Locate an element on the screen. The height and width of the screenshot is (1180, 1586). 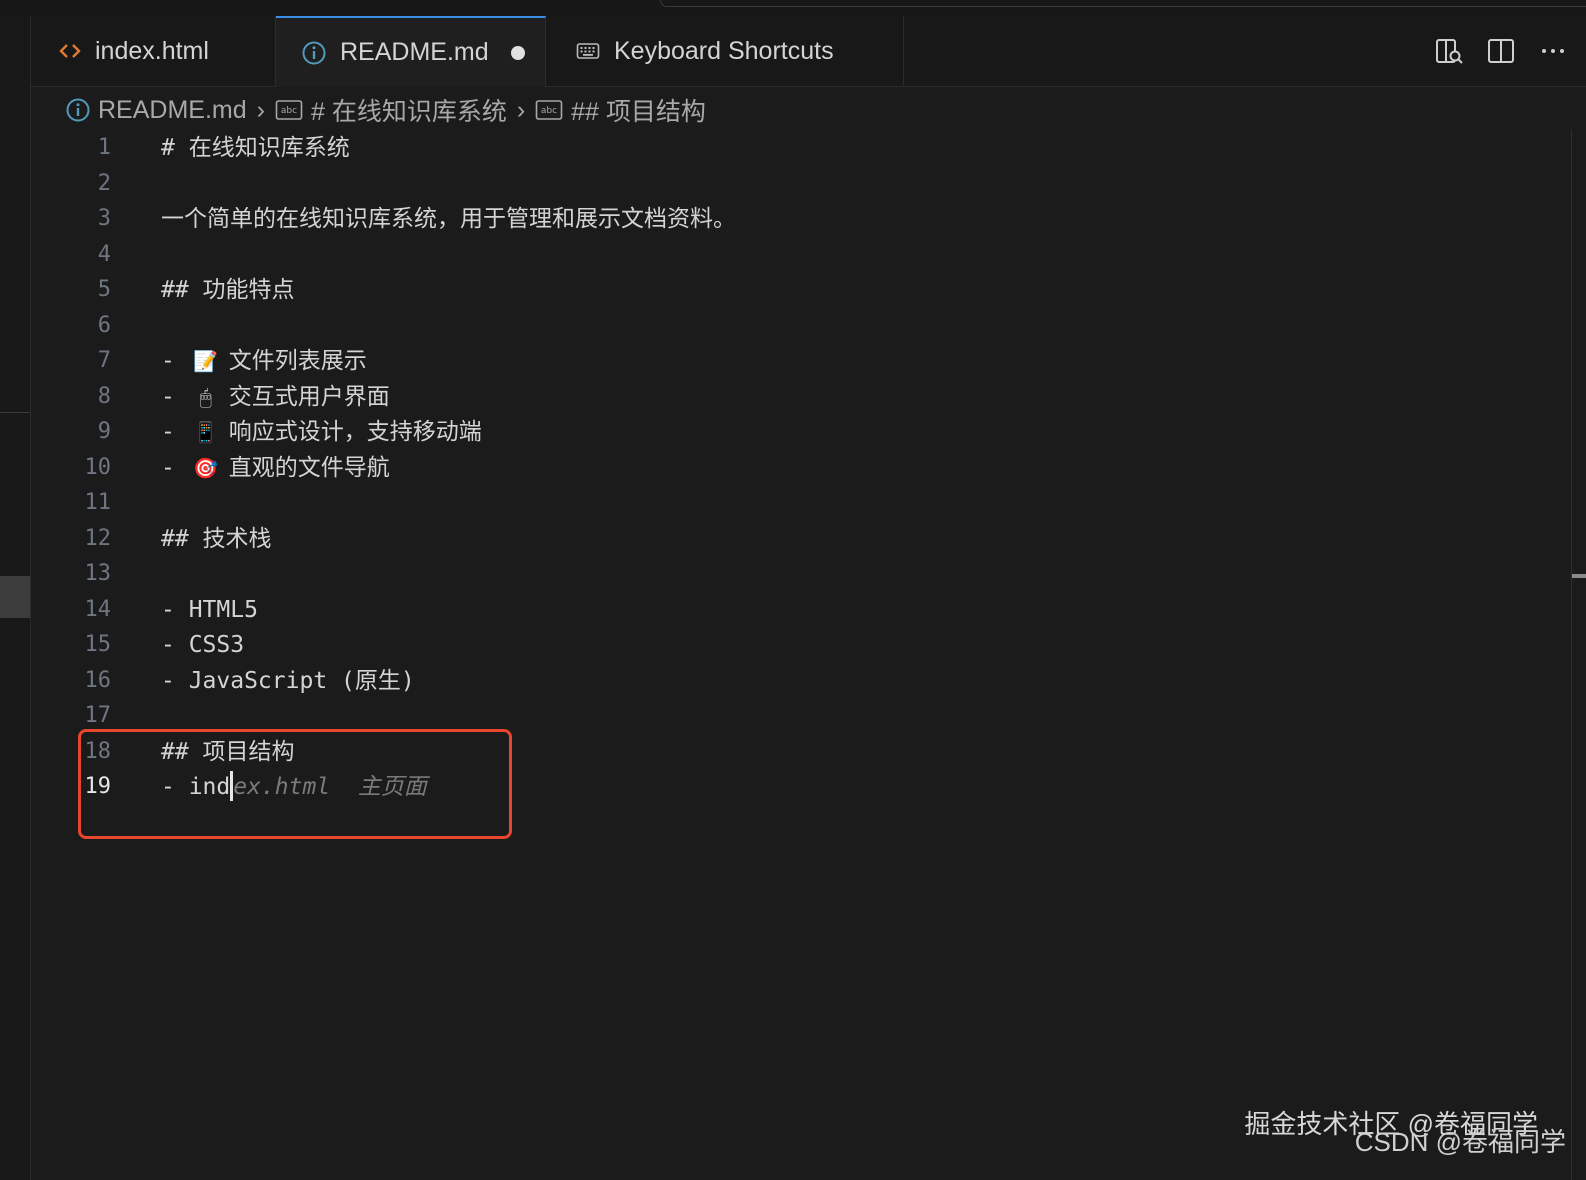
line-number: 3 is located at coordinates (104, 218).